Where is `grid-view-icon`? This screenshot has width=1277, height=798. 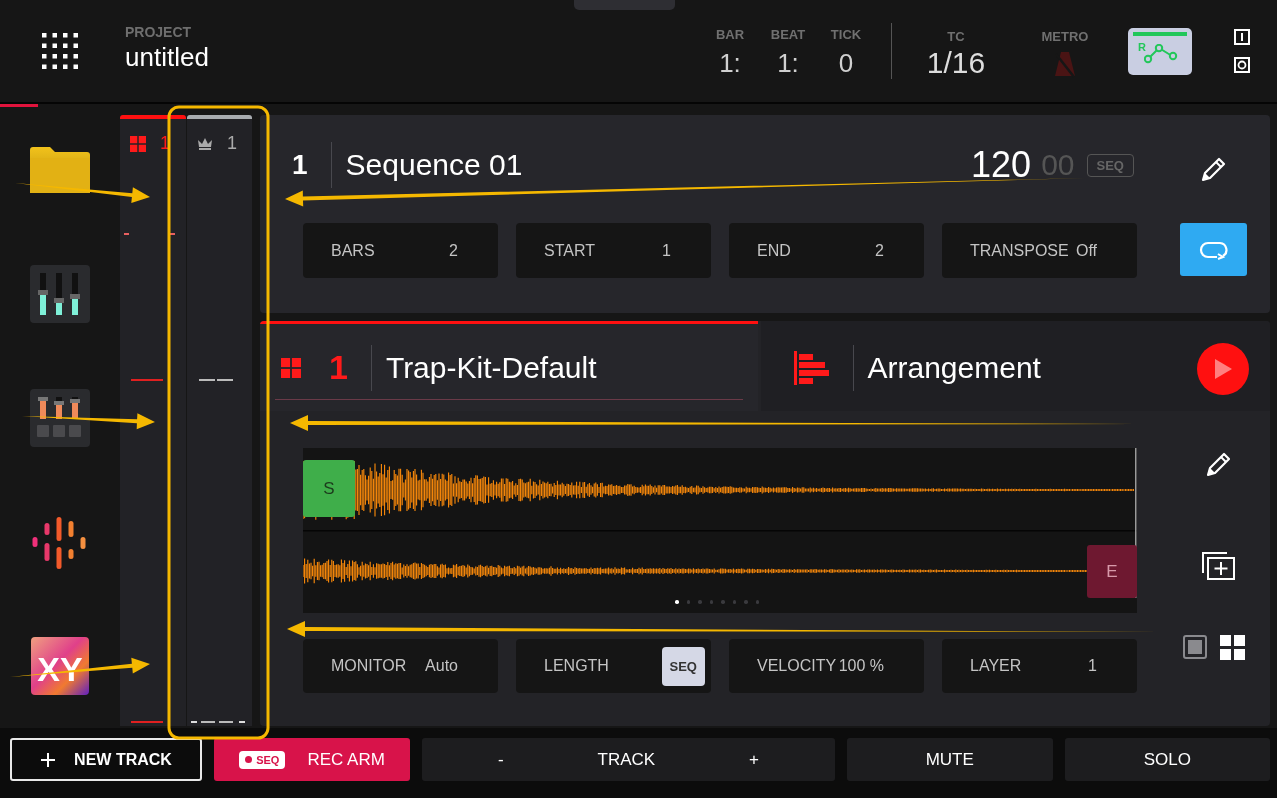 grid-view-icon is located at coordinates (1232, 647).